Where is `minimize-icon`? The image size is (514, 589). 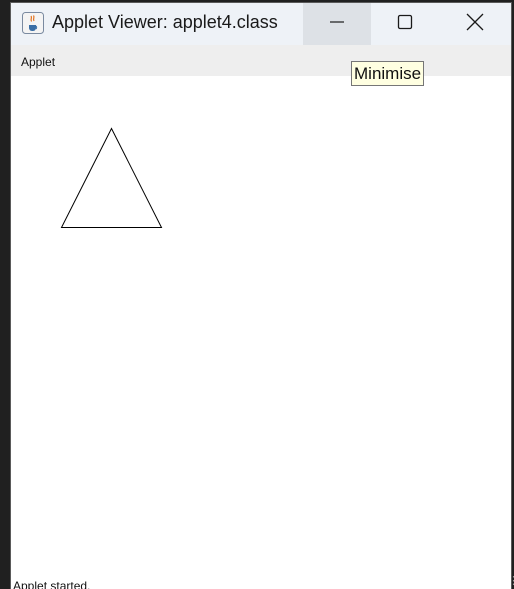 minimize-icon is located at coordinates (337, 24).